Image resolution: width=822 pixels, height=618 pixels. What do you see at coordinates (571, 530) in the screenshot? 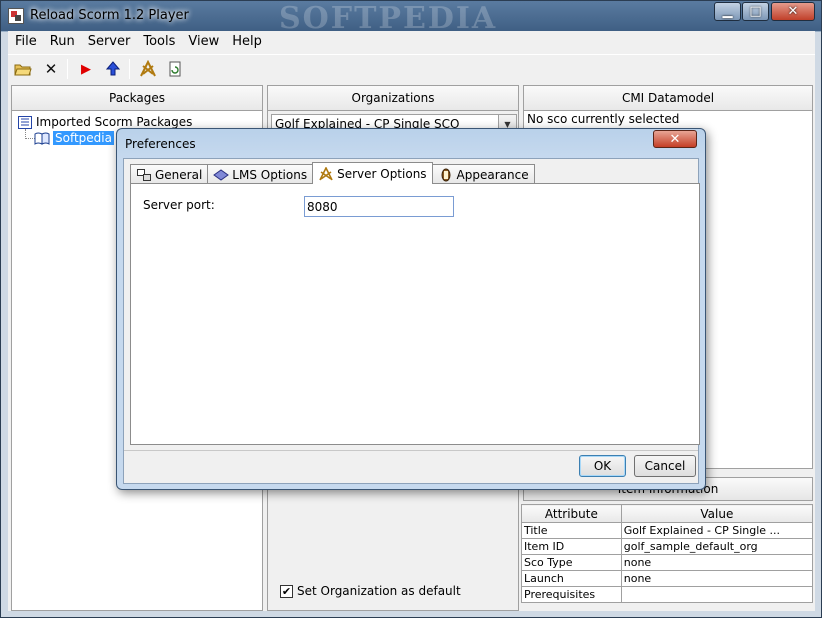
I see `attribute-cell: Title` at bounding box center [571, 530].